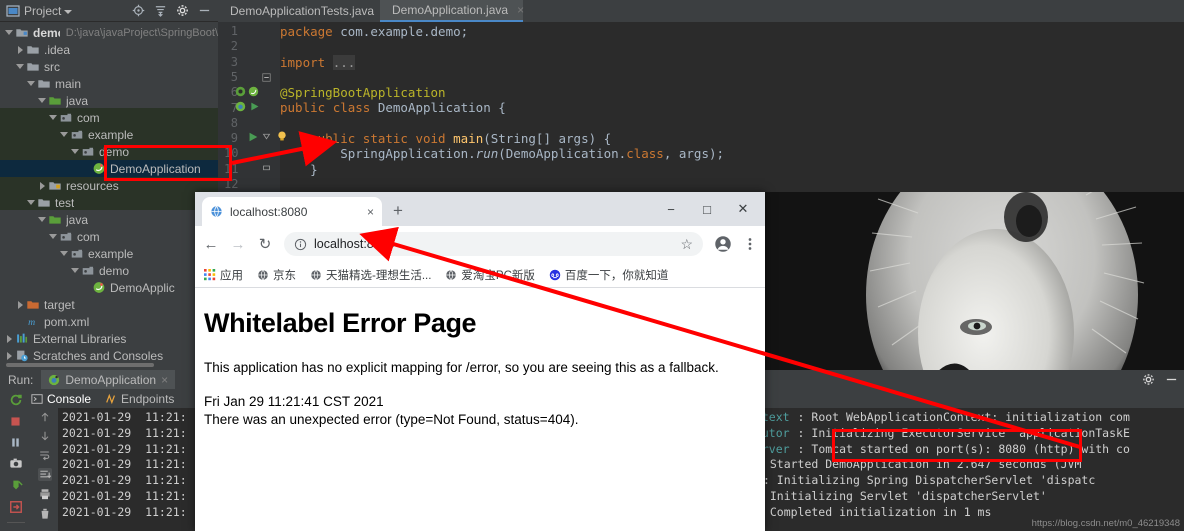  Describe the element at coordinates (45, 494) in the screenshot. I see `print-icon` at that location.